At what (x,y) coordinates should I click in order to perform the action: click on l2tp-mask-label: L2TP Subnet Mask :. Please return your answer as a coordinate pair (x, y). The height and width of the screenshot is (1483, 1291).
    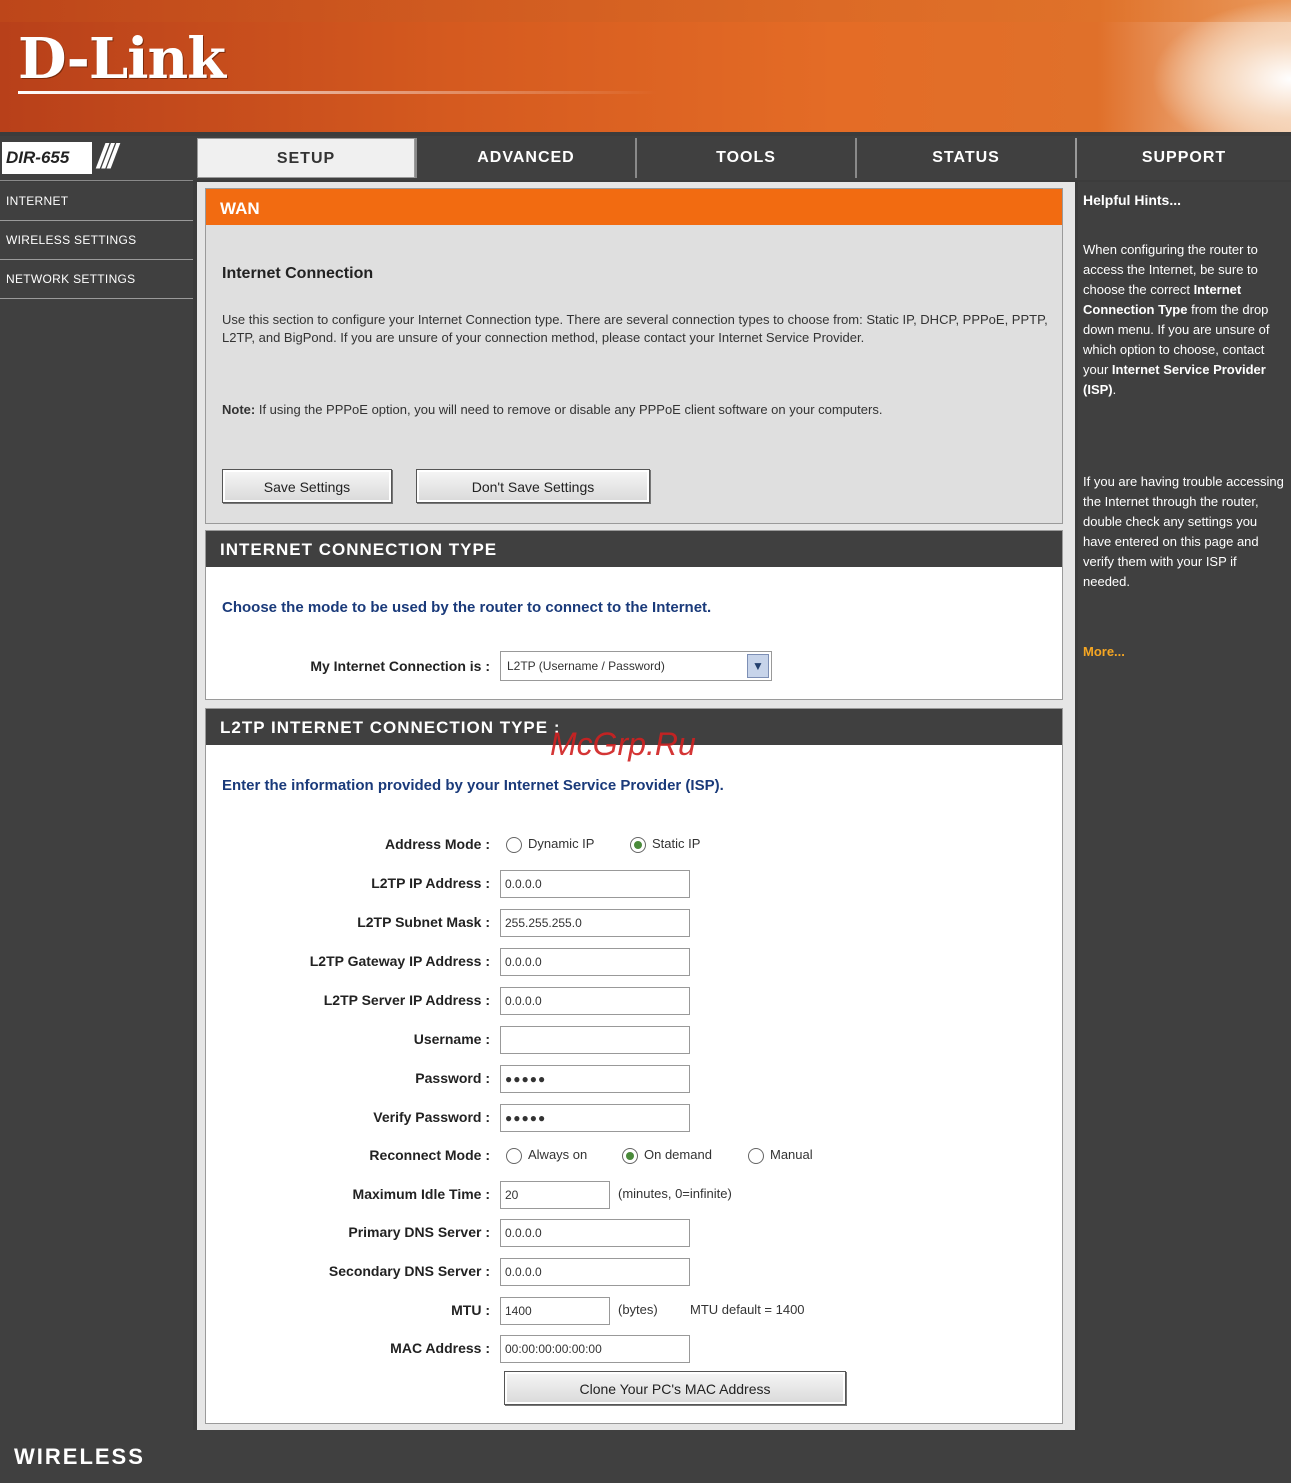
    Looking at the image, I should click on (423, 922).